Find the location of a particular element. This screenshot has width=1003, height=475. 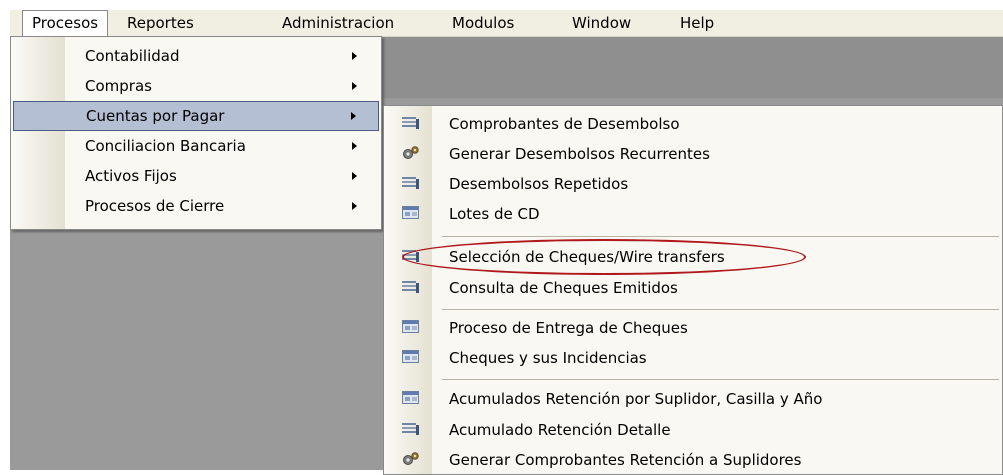

menu-item-contabilidad: Contabilidad is located at coordinates (196, 56).